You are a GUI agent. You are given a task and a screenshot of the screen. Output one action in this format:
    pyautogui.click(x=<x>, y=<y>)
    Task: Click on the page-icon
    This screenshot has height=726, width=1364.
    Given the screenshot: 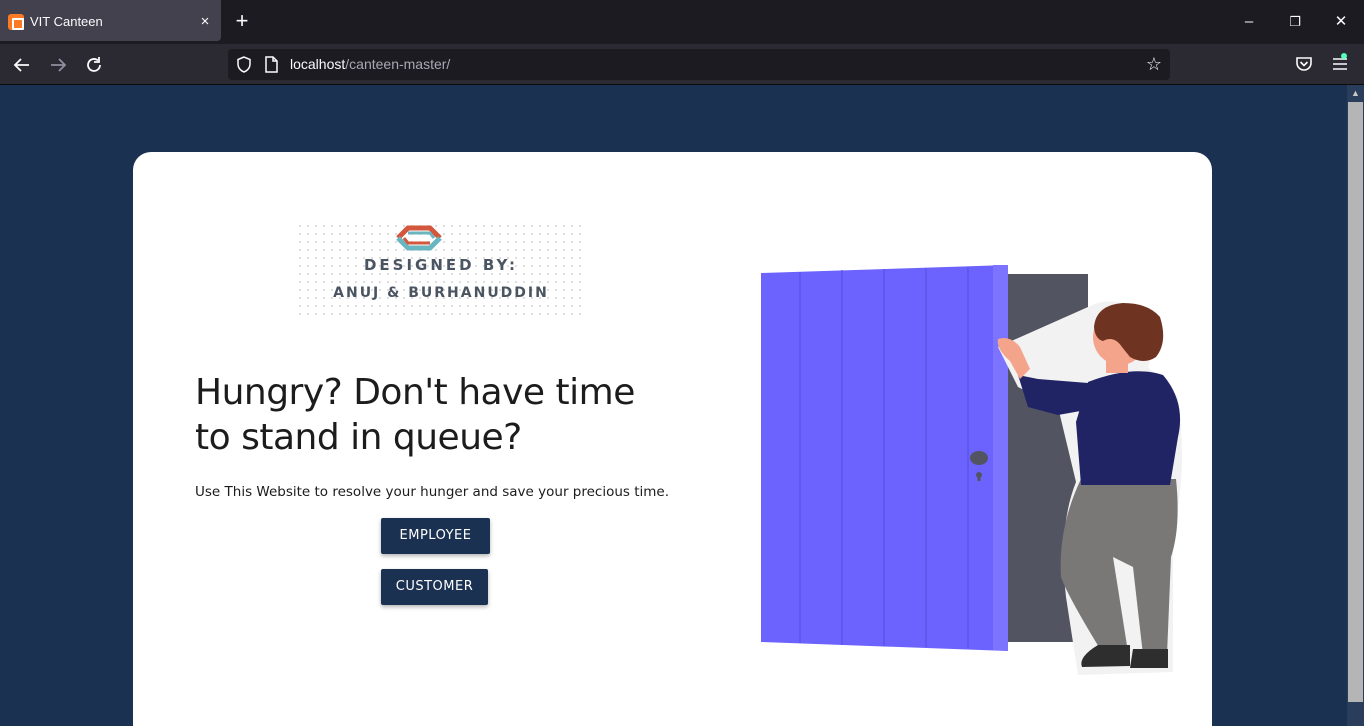 What is the action you would take?
    pyautogui.click(x=271, y=64)
    